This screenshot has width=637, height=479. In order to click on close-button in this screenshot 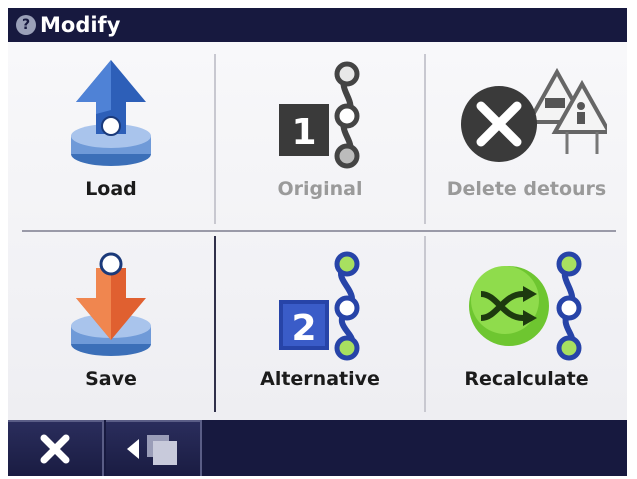, I will do `click(56, 448)`.